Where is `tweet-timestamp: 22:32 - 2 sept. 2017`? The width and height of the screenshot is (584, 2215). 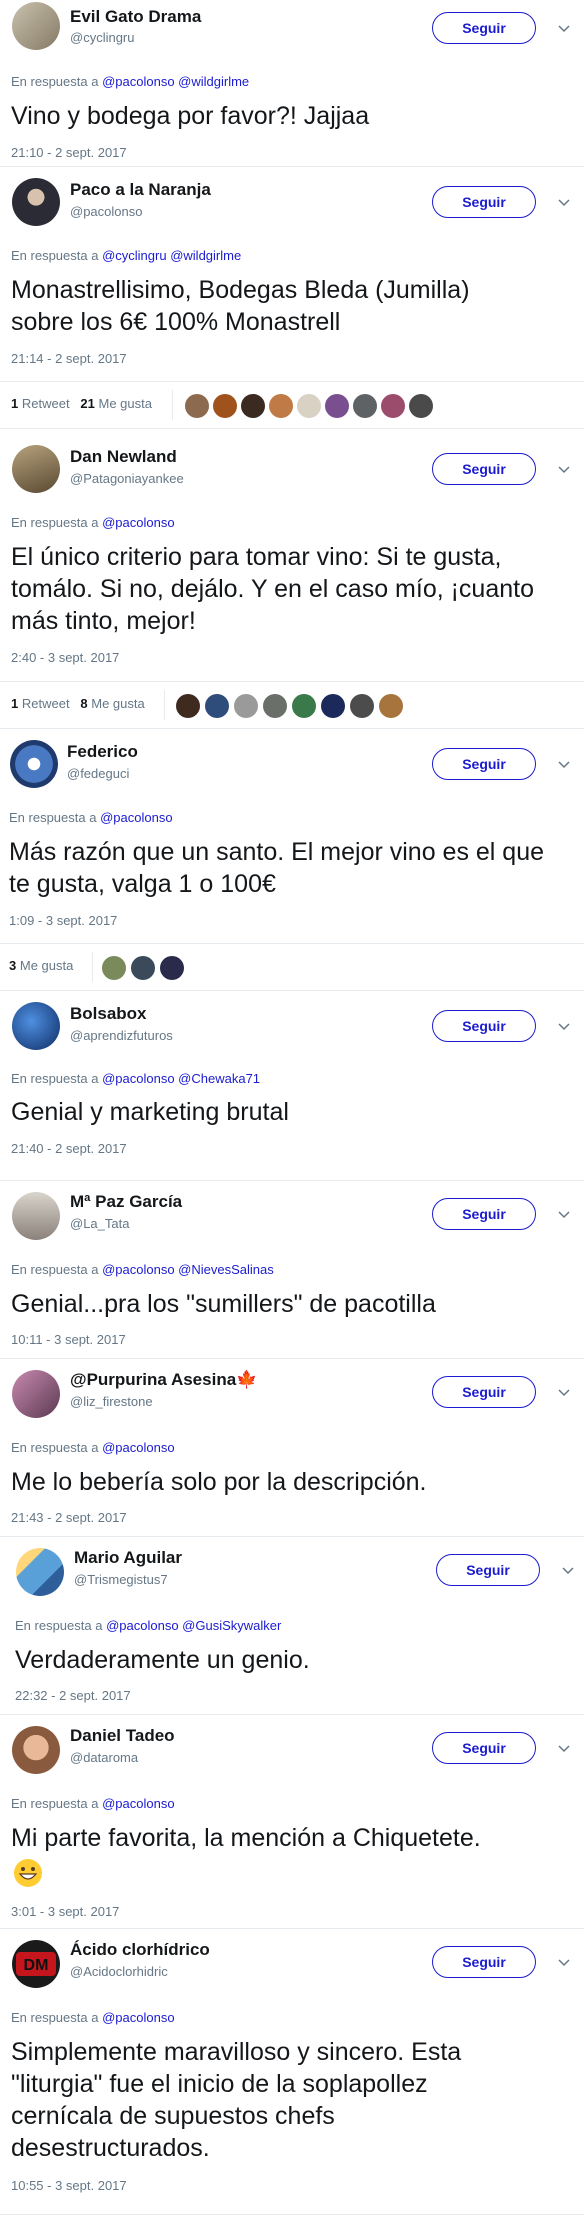 tweet-timestamp: 22:32 - 2 sept. 2017 is located at coordinates (73, 1695).